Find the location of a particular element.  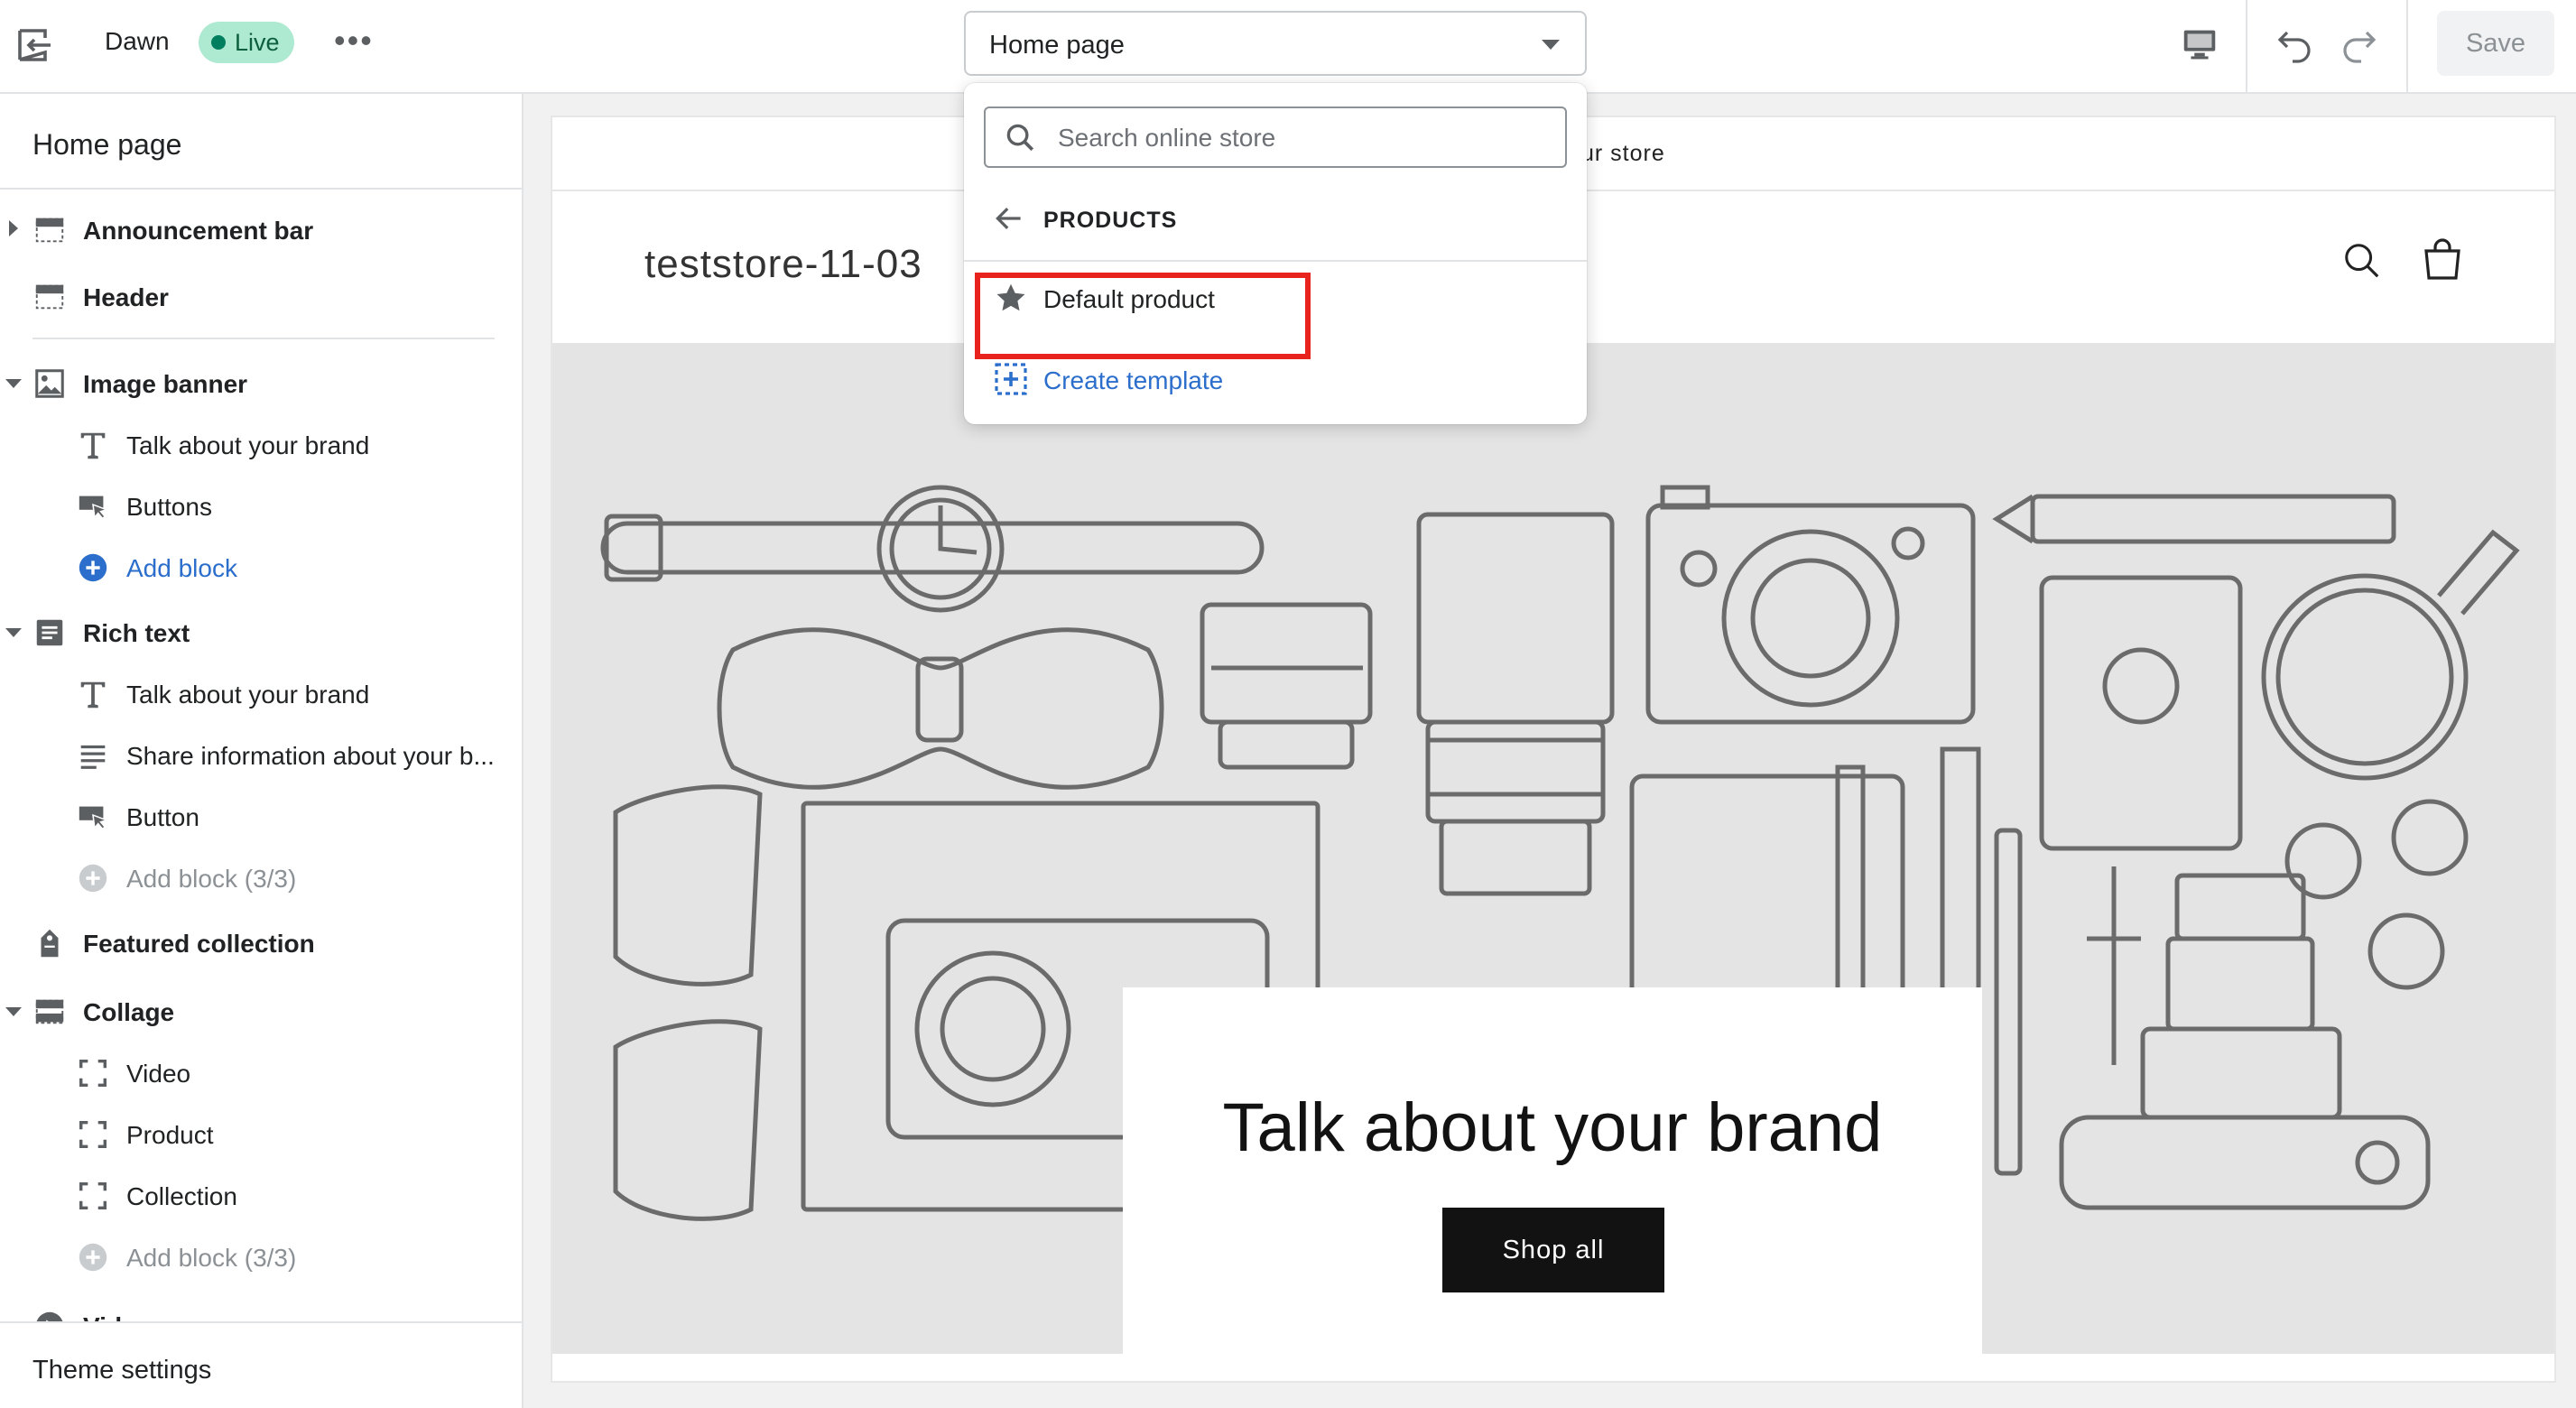

section-announcement-bar: Announcement bar is located at coordinates (261, 229).